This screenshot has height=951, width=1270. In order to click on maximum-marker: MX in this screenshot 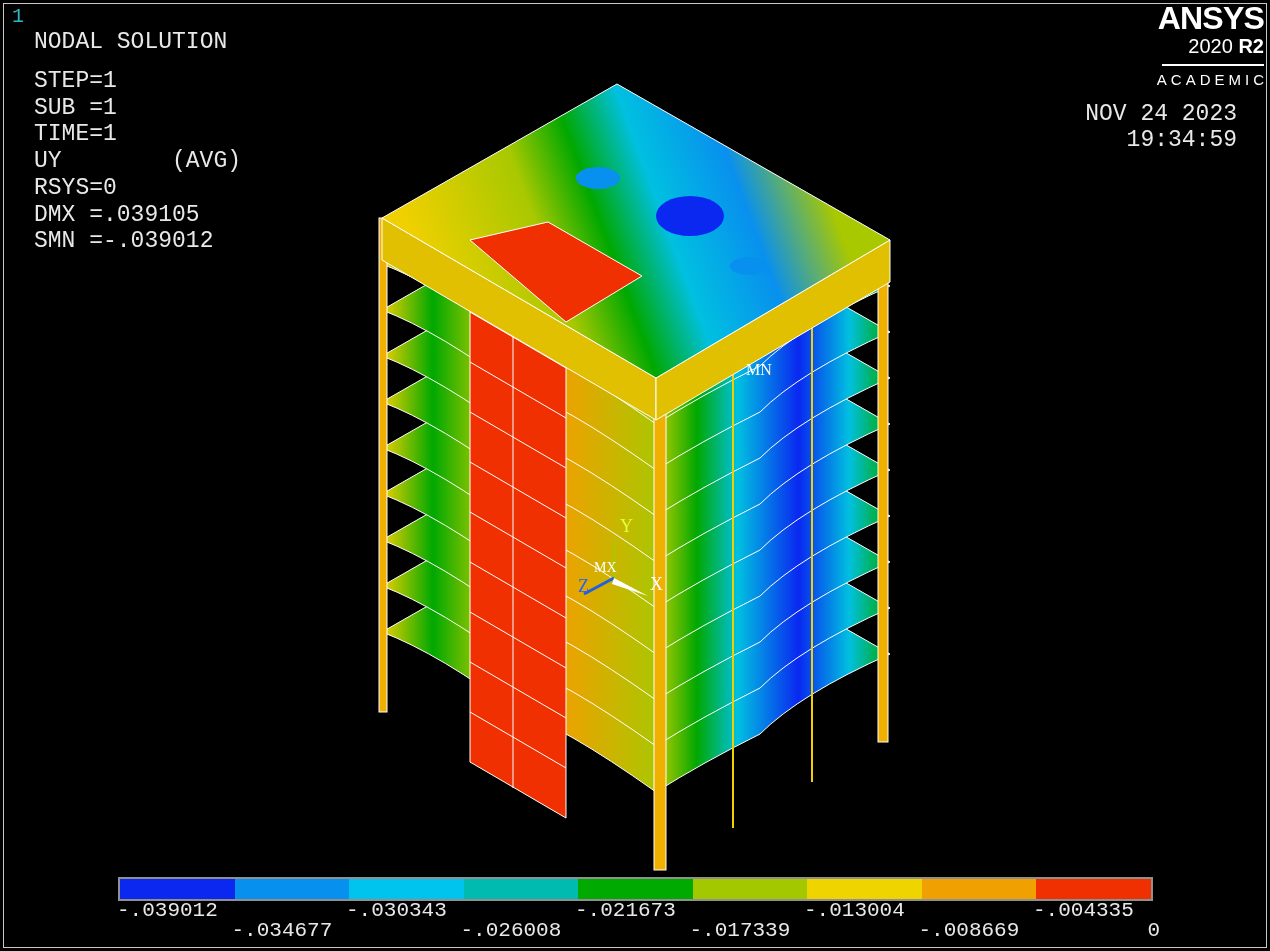, I will do `click(605, 567)`.